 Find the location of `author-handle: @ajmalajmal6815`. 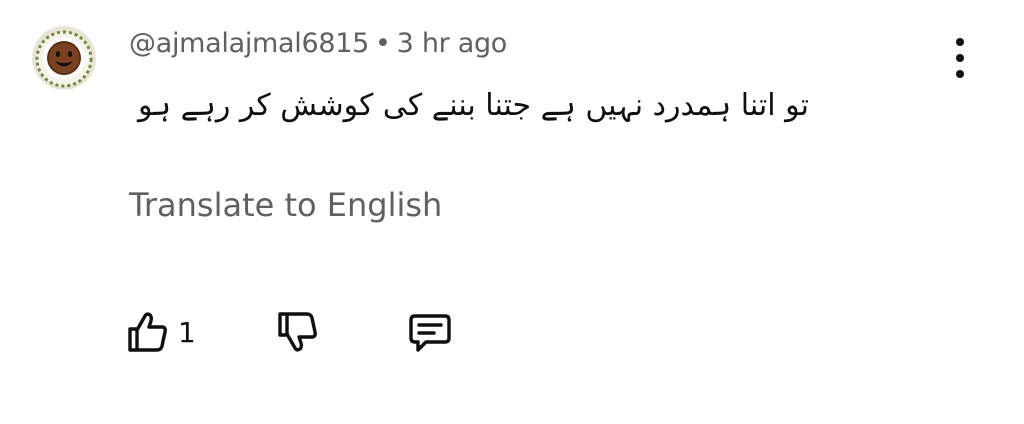

author-handle: @ajmalajmal6815 is located at coordinates (249, 43).